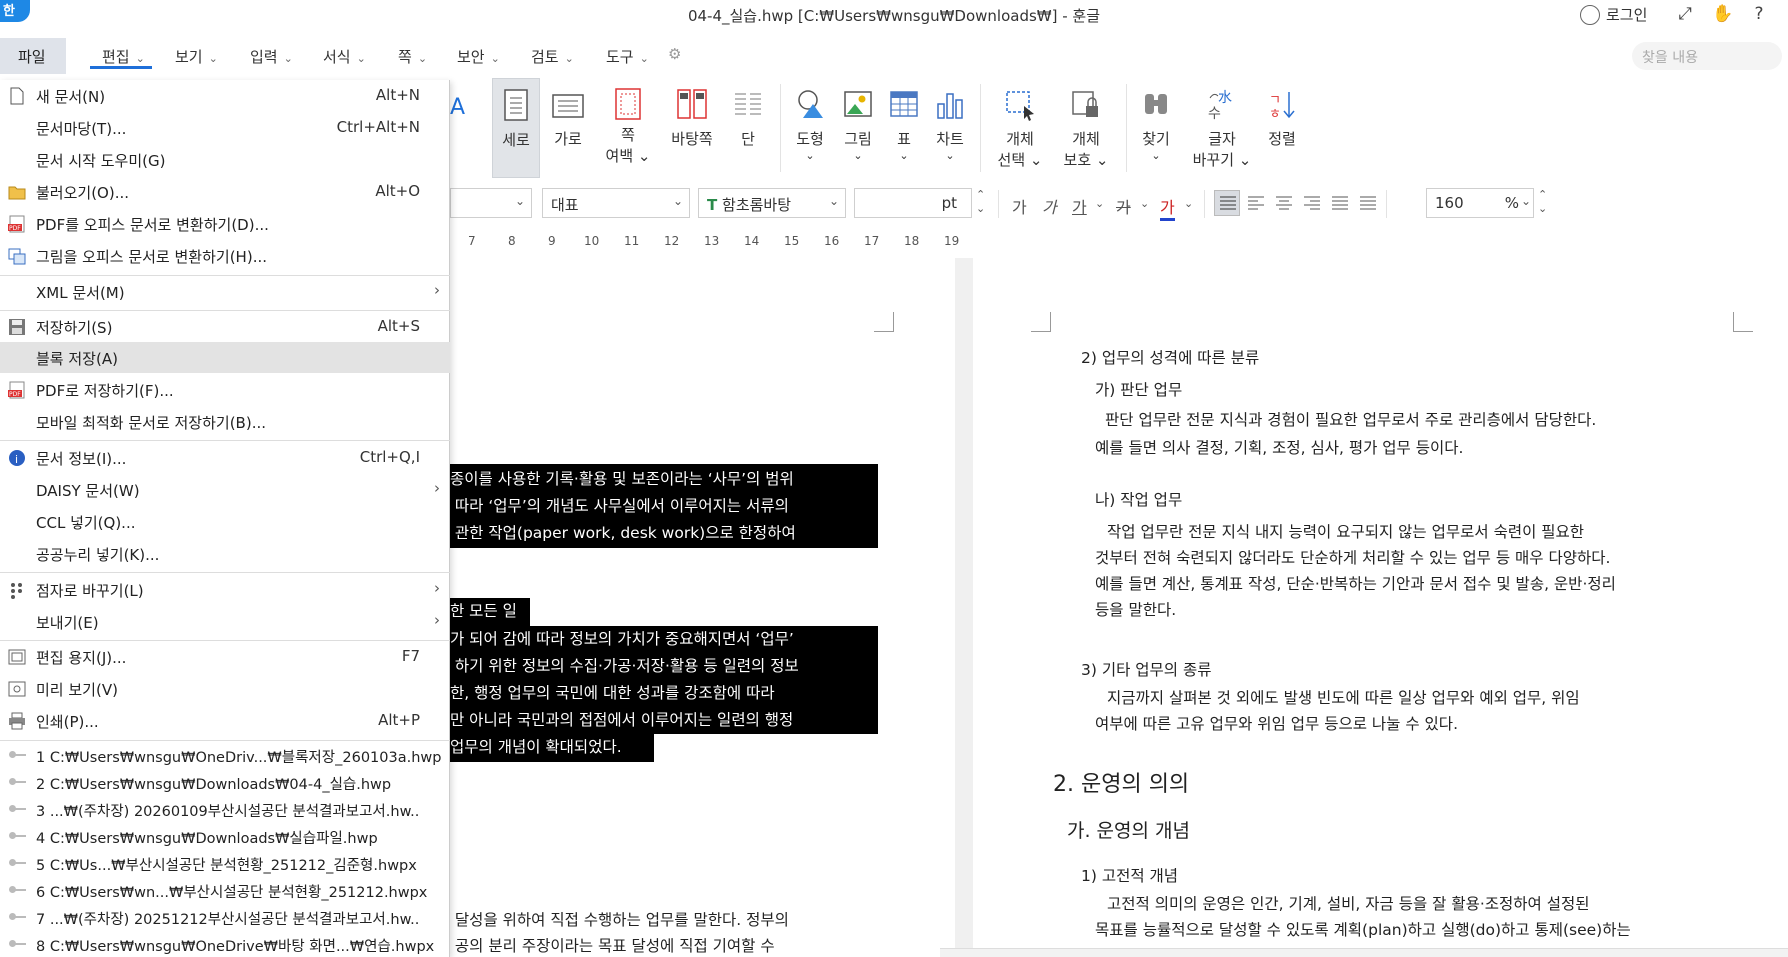  What do you see at coordinates (516, 105) in the screenshot?
I see `portrait-icon` at bounding box center [516, 105].